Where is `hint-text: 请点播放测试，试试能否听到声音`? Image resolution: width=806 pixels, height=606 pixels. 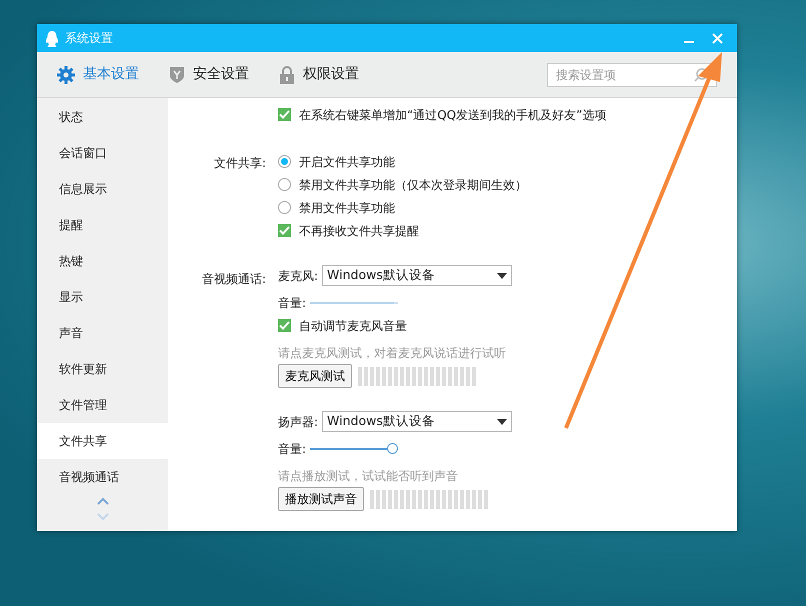
hint-text: 请点播放测试，试试能否听到声音 is located at coordinates (368, 476).